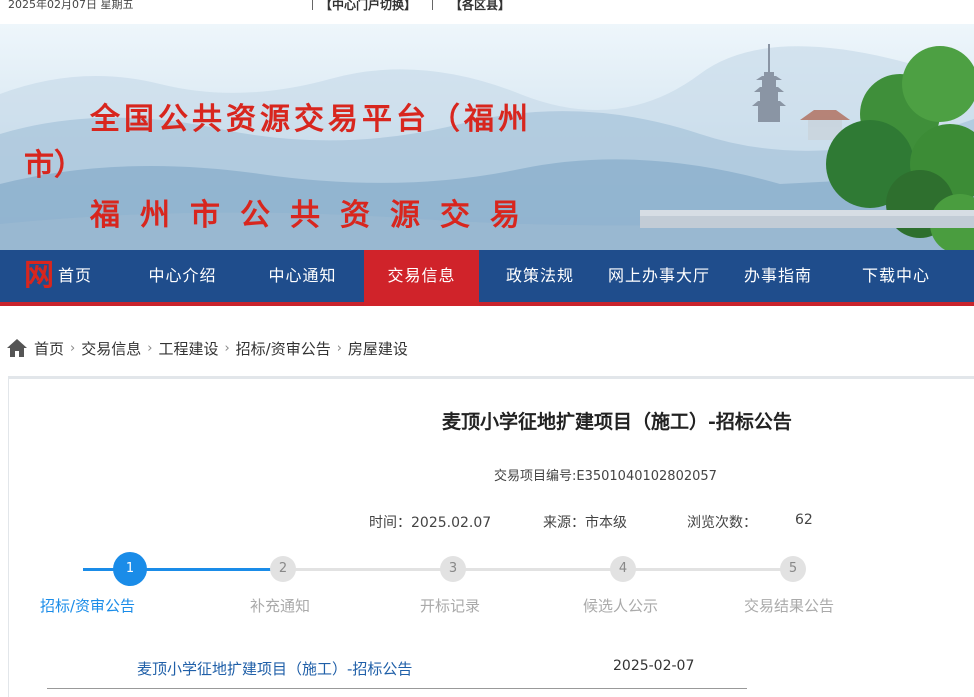  Describe the element at coordinates (654, 666) in the screenshot. I see `list-item-date: 2025-02-07` at that location.